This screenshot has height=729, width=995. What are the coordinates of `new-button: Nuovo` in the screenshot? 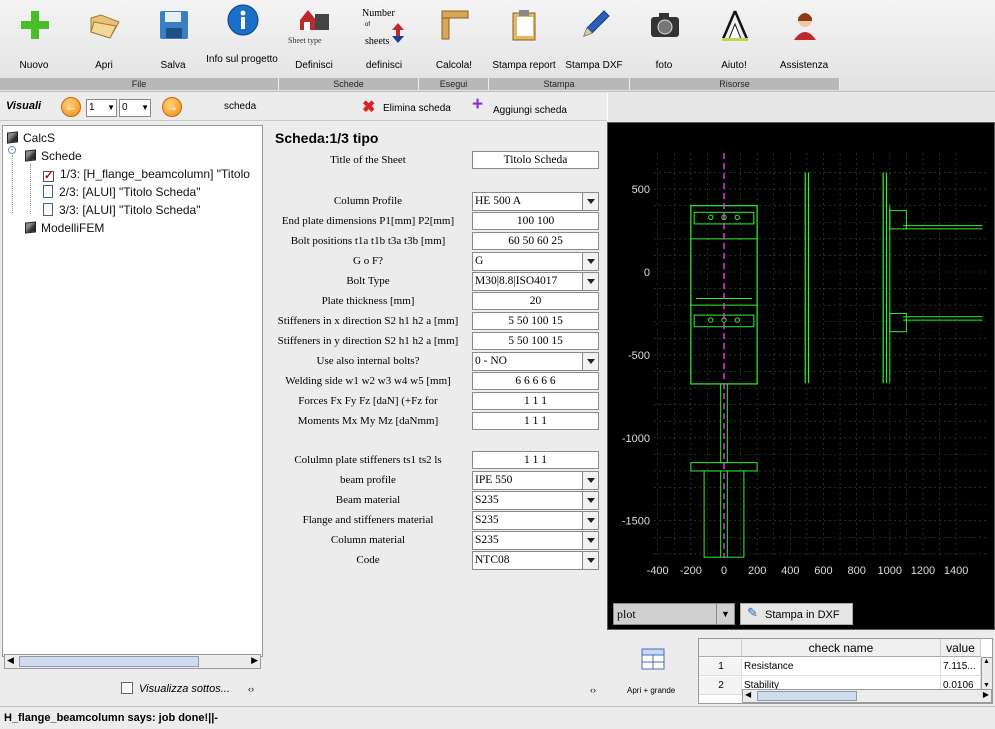 It's located at (34, 39).